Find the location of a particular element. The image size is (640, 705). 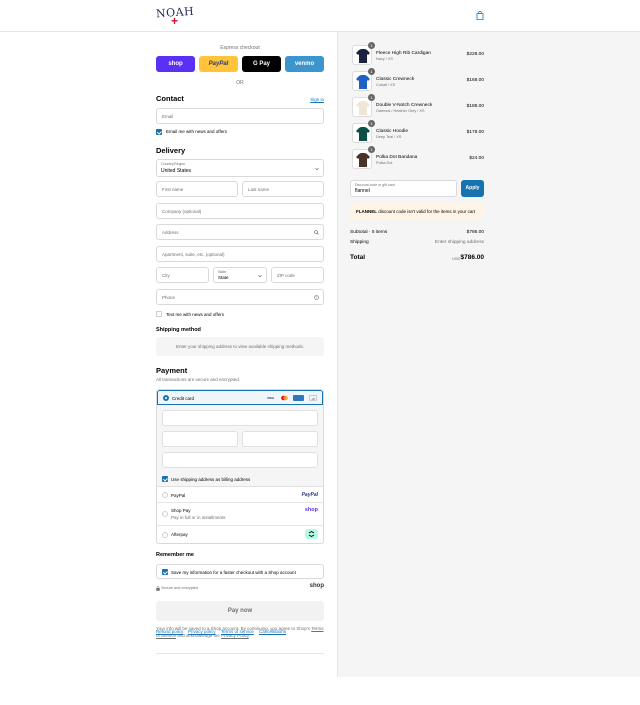

phone-field: Phone ? is located at coordinates (240, 297).